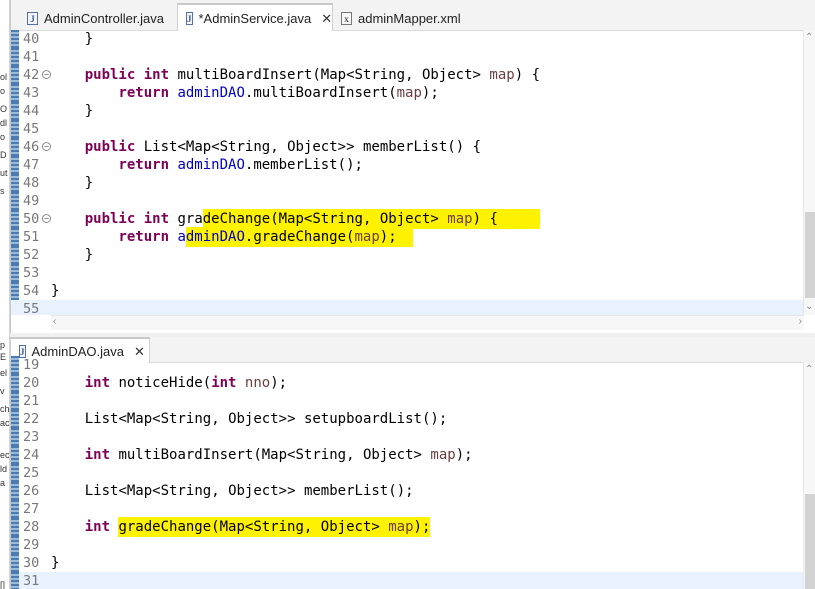  Describe the element at coordinates (407, 291) in the screenshot. I see `code-line: 54}` at that location.